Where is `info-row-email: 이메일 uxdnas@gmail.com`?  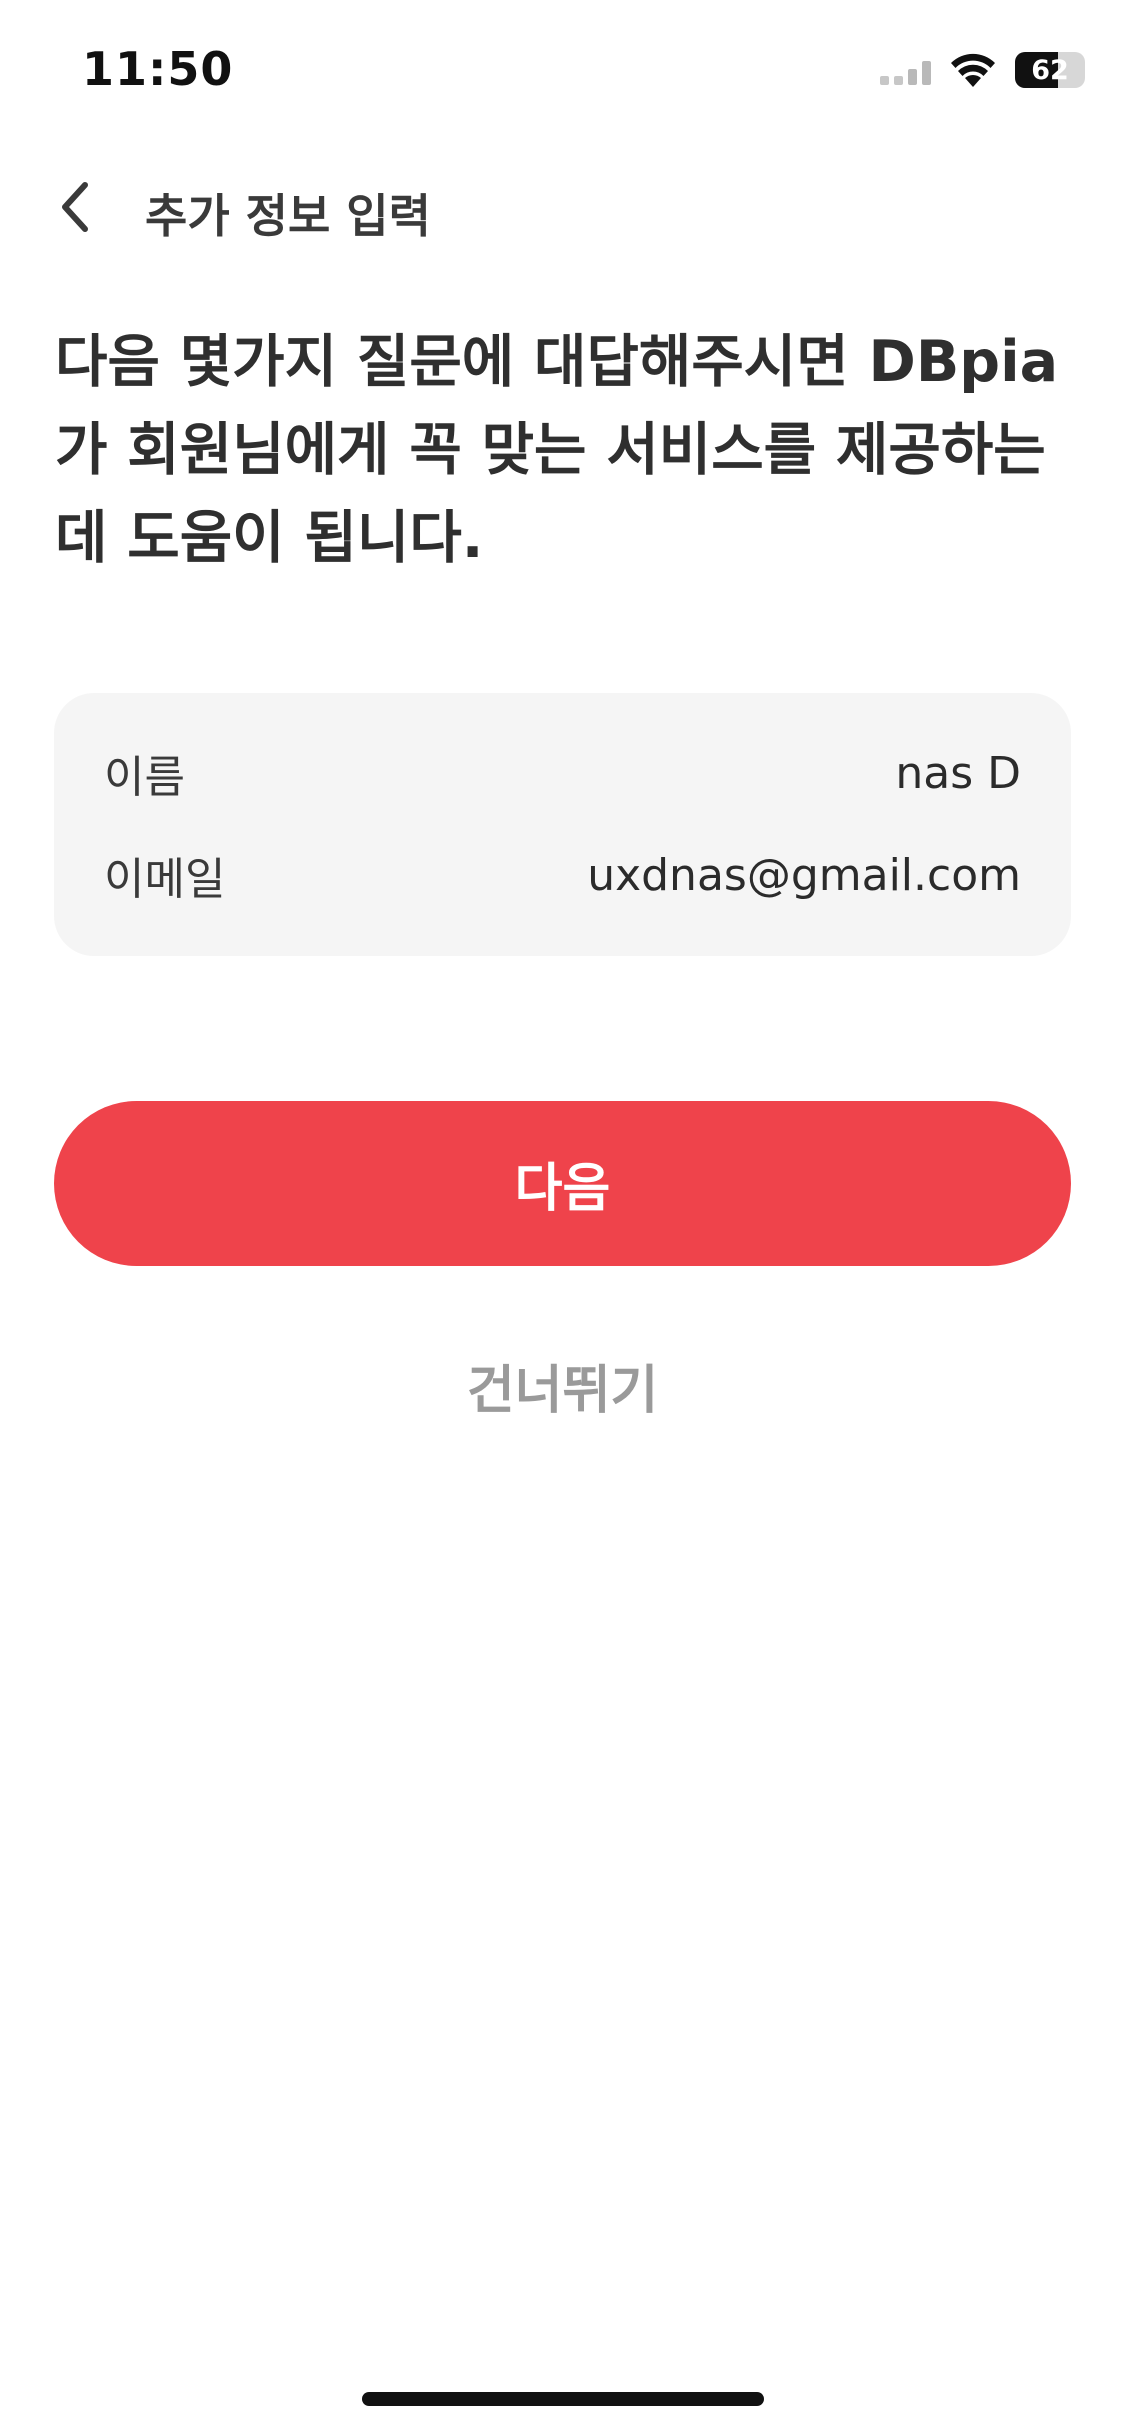
info-row-email: 이메일 uxdnas@gmail.com is located at coordinates (562, 875).